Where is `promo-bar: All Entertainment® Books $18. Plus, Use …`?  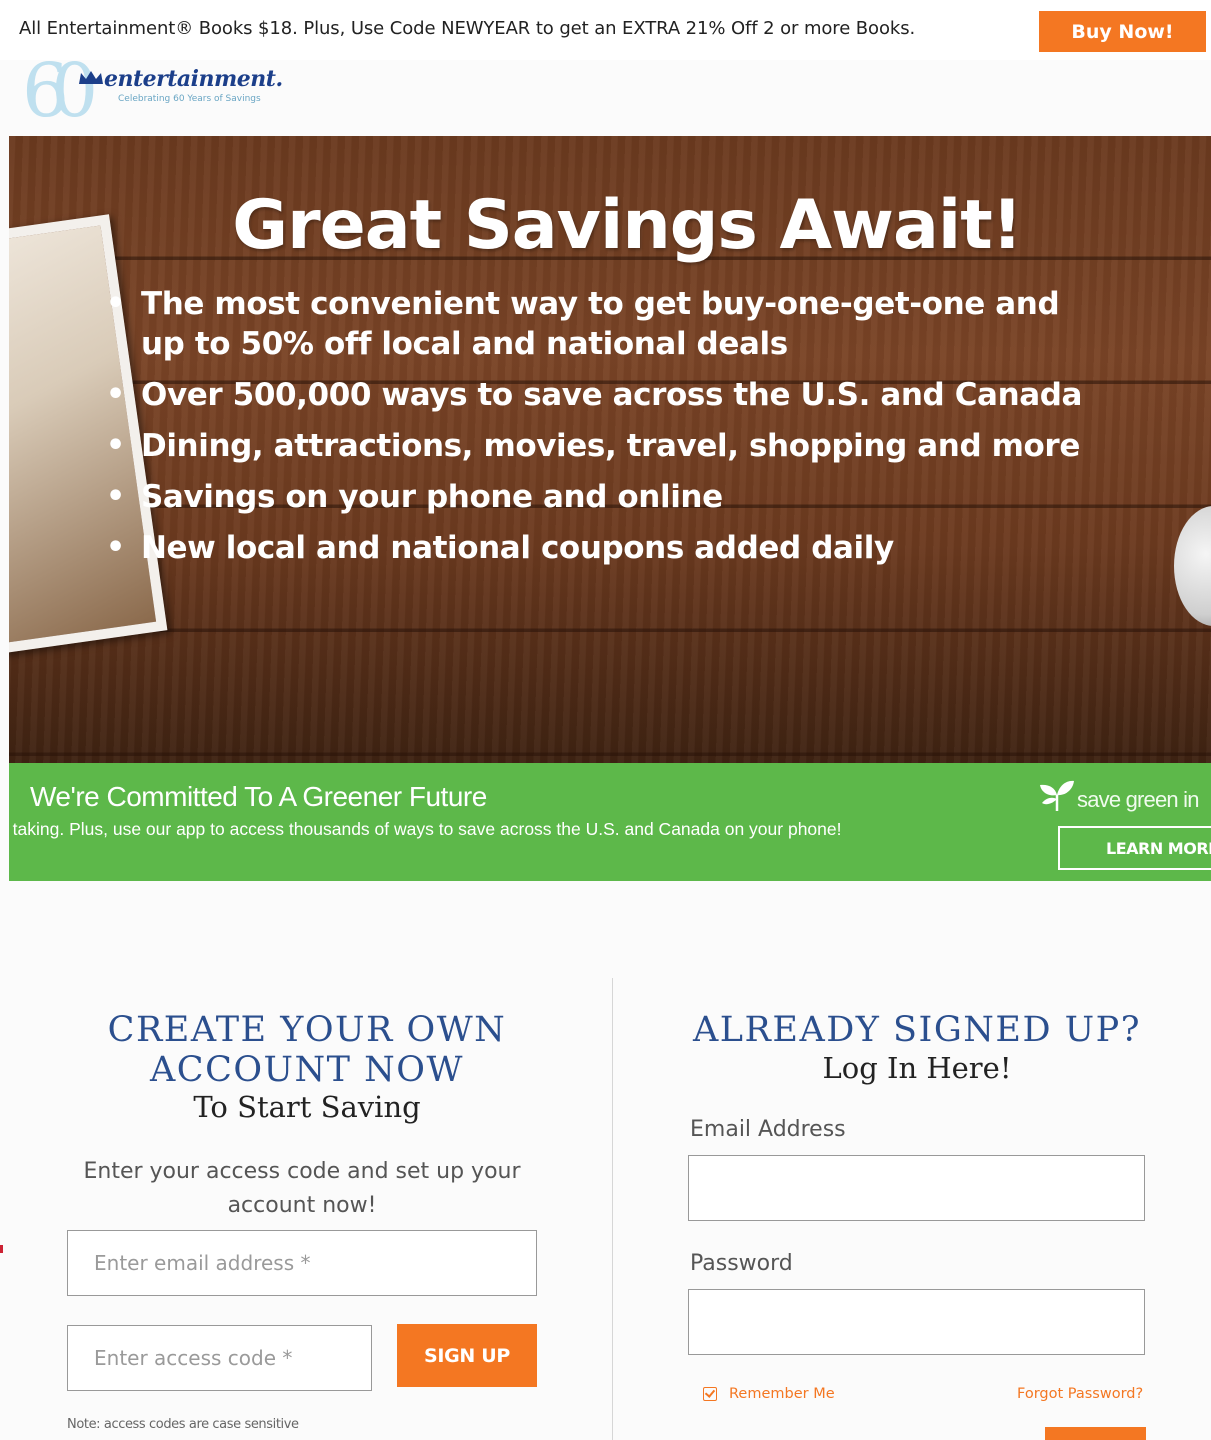 promo-bar: All Entertainment® Books $18. Plus, Use … is located at coordinates (605, 30).